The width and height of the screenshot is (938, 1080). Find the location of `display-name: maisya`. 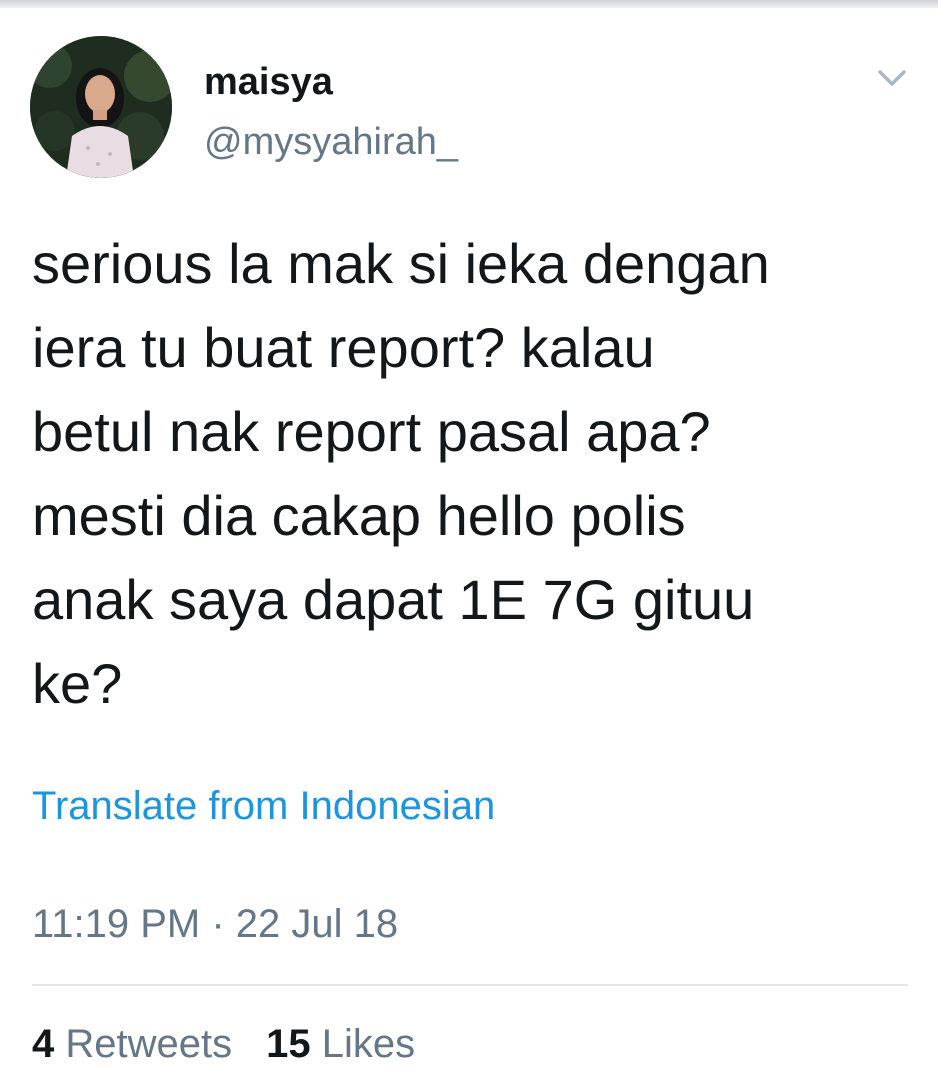

display-name: maisya is located at coordinates (268, 82).